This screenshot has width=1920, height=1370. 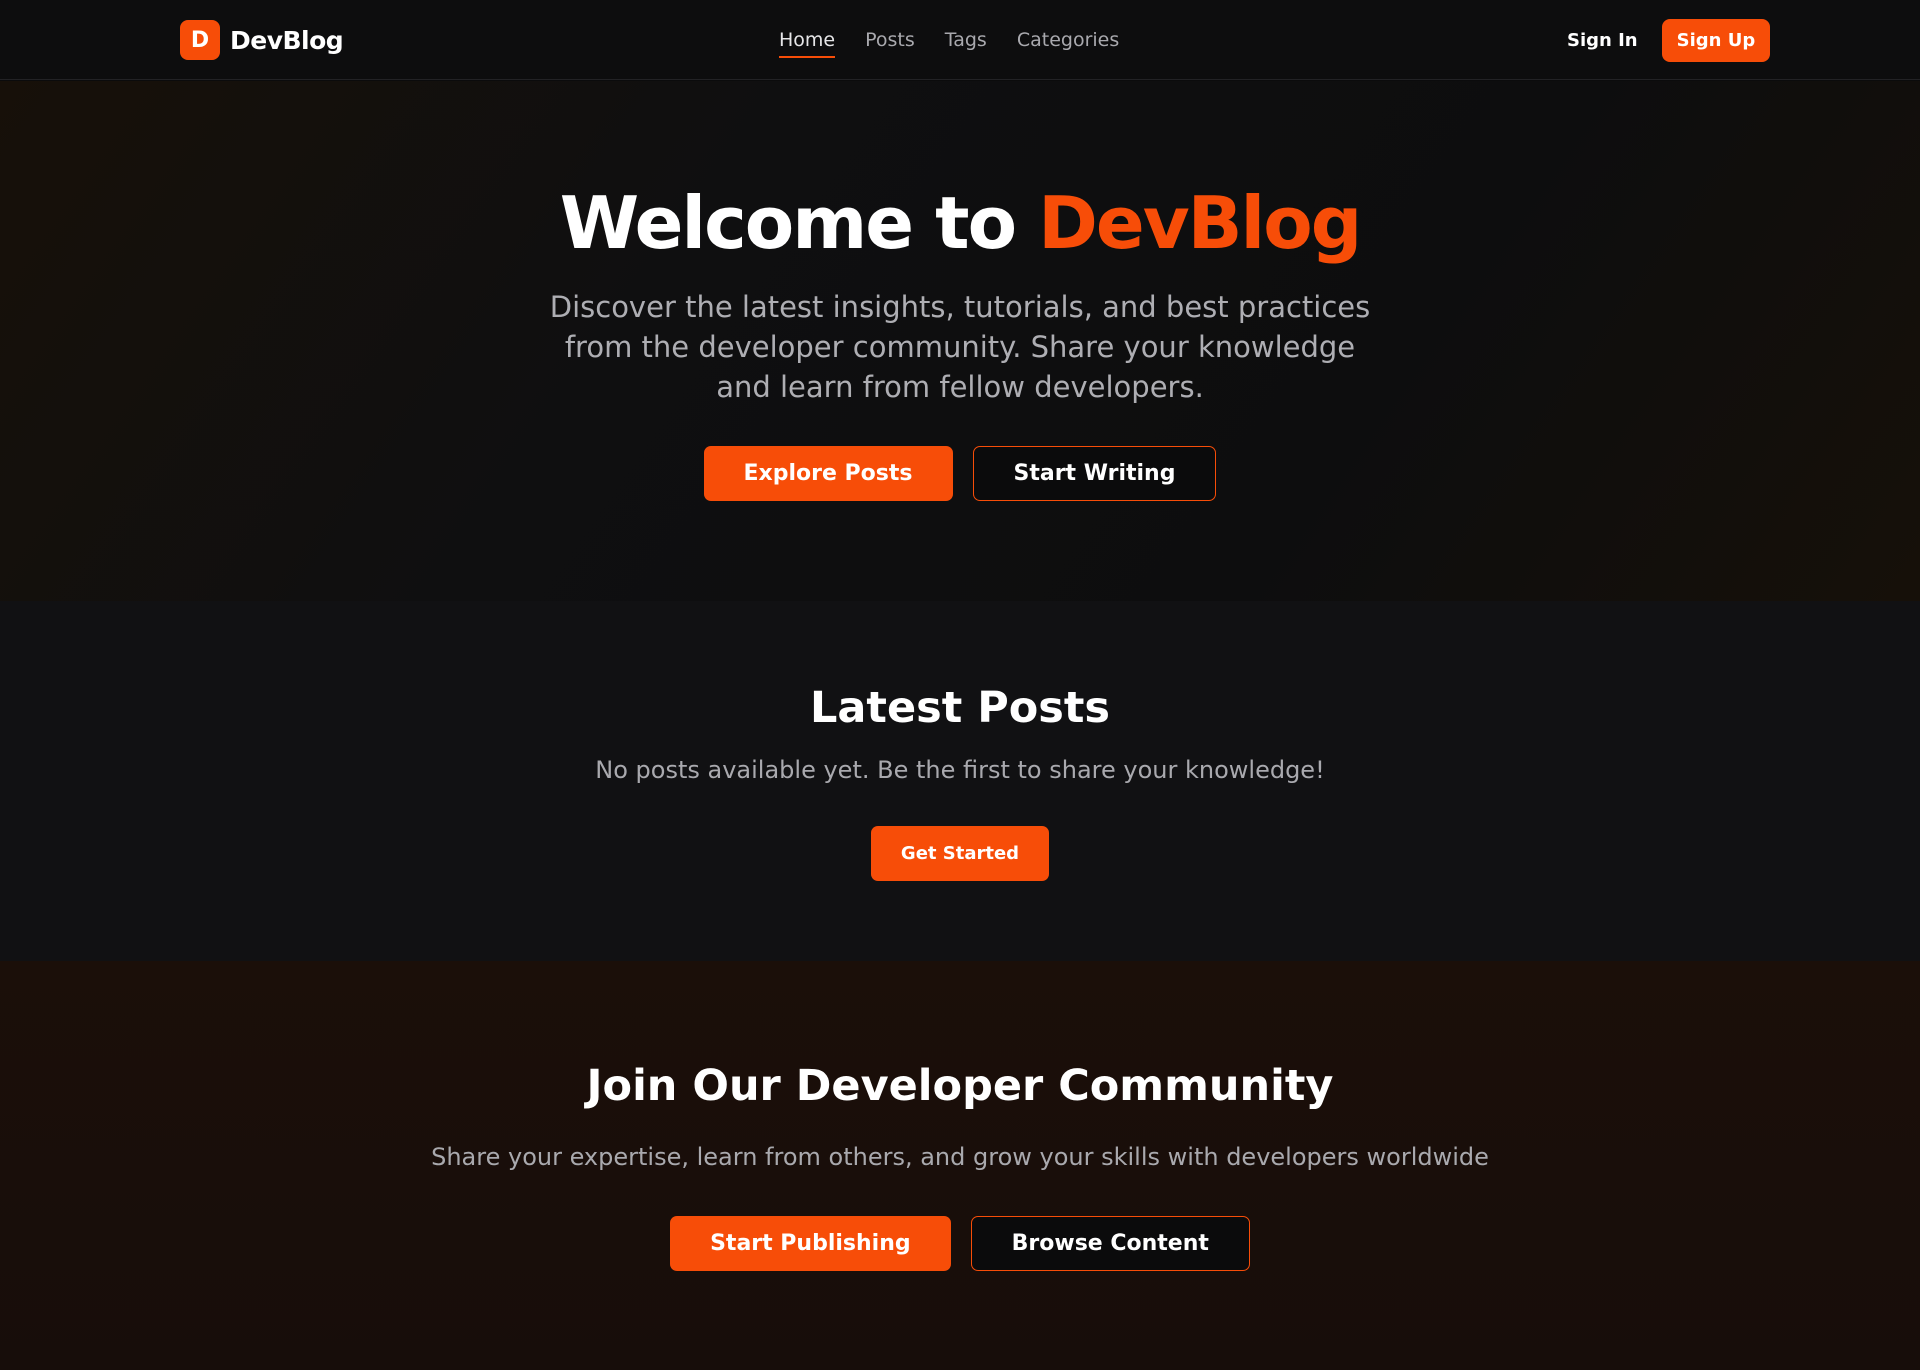 I want to click on latest-posts-title: Latest Posts, so click(x=960, y=708).